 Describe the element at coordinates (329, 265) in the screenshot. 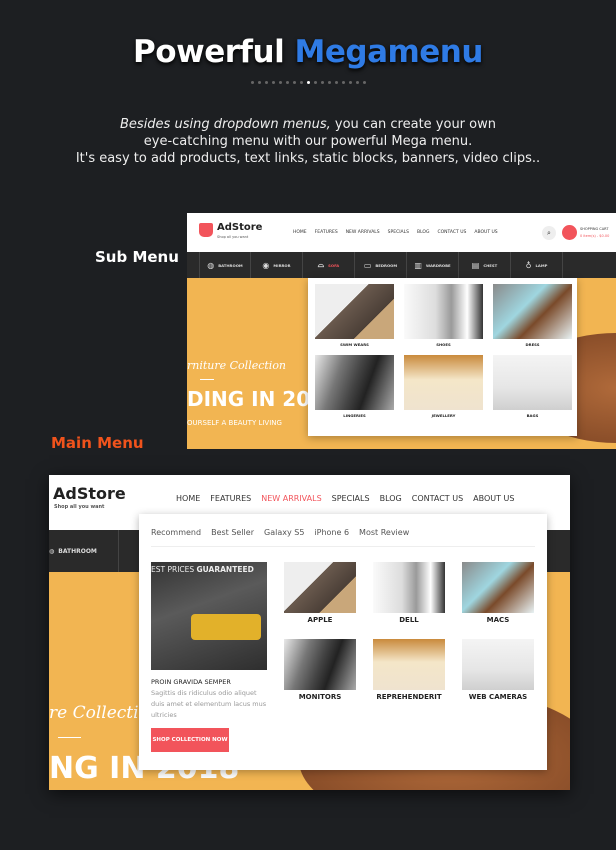

I see `category-sofa: ⌓ SOFA` at that location.